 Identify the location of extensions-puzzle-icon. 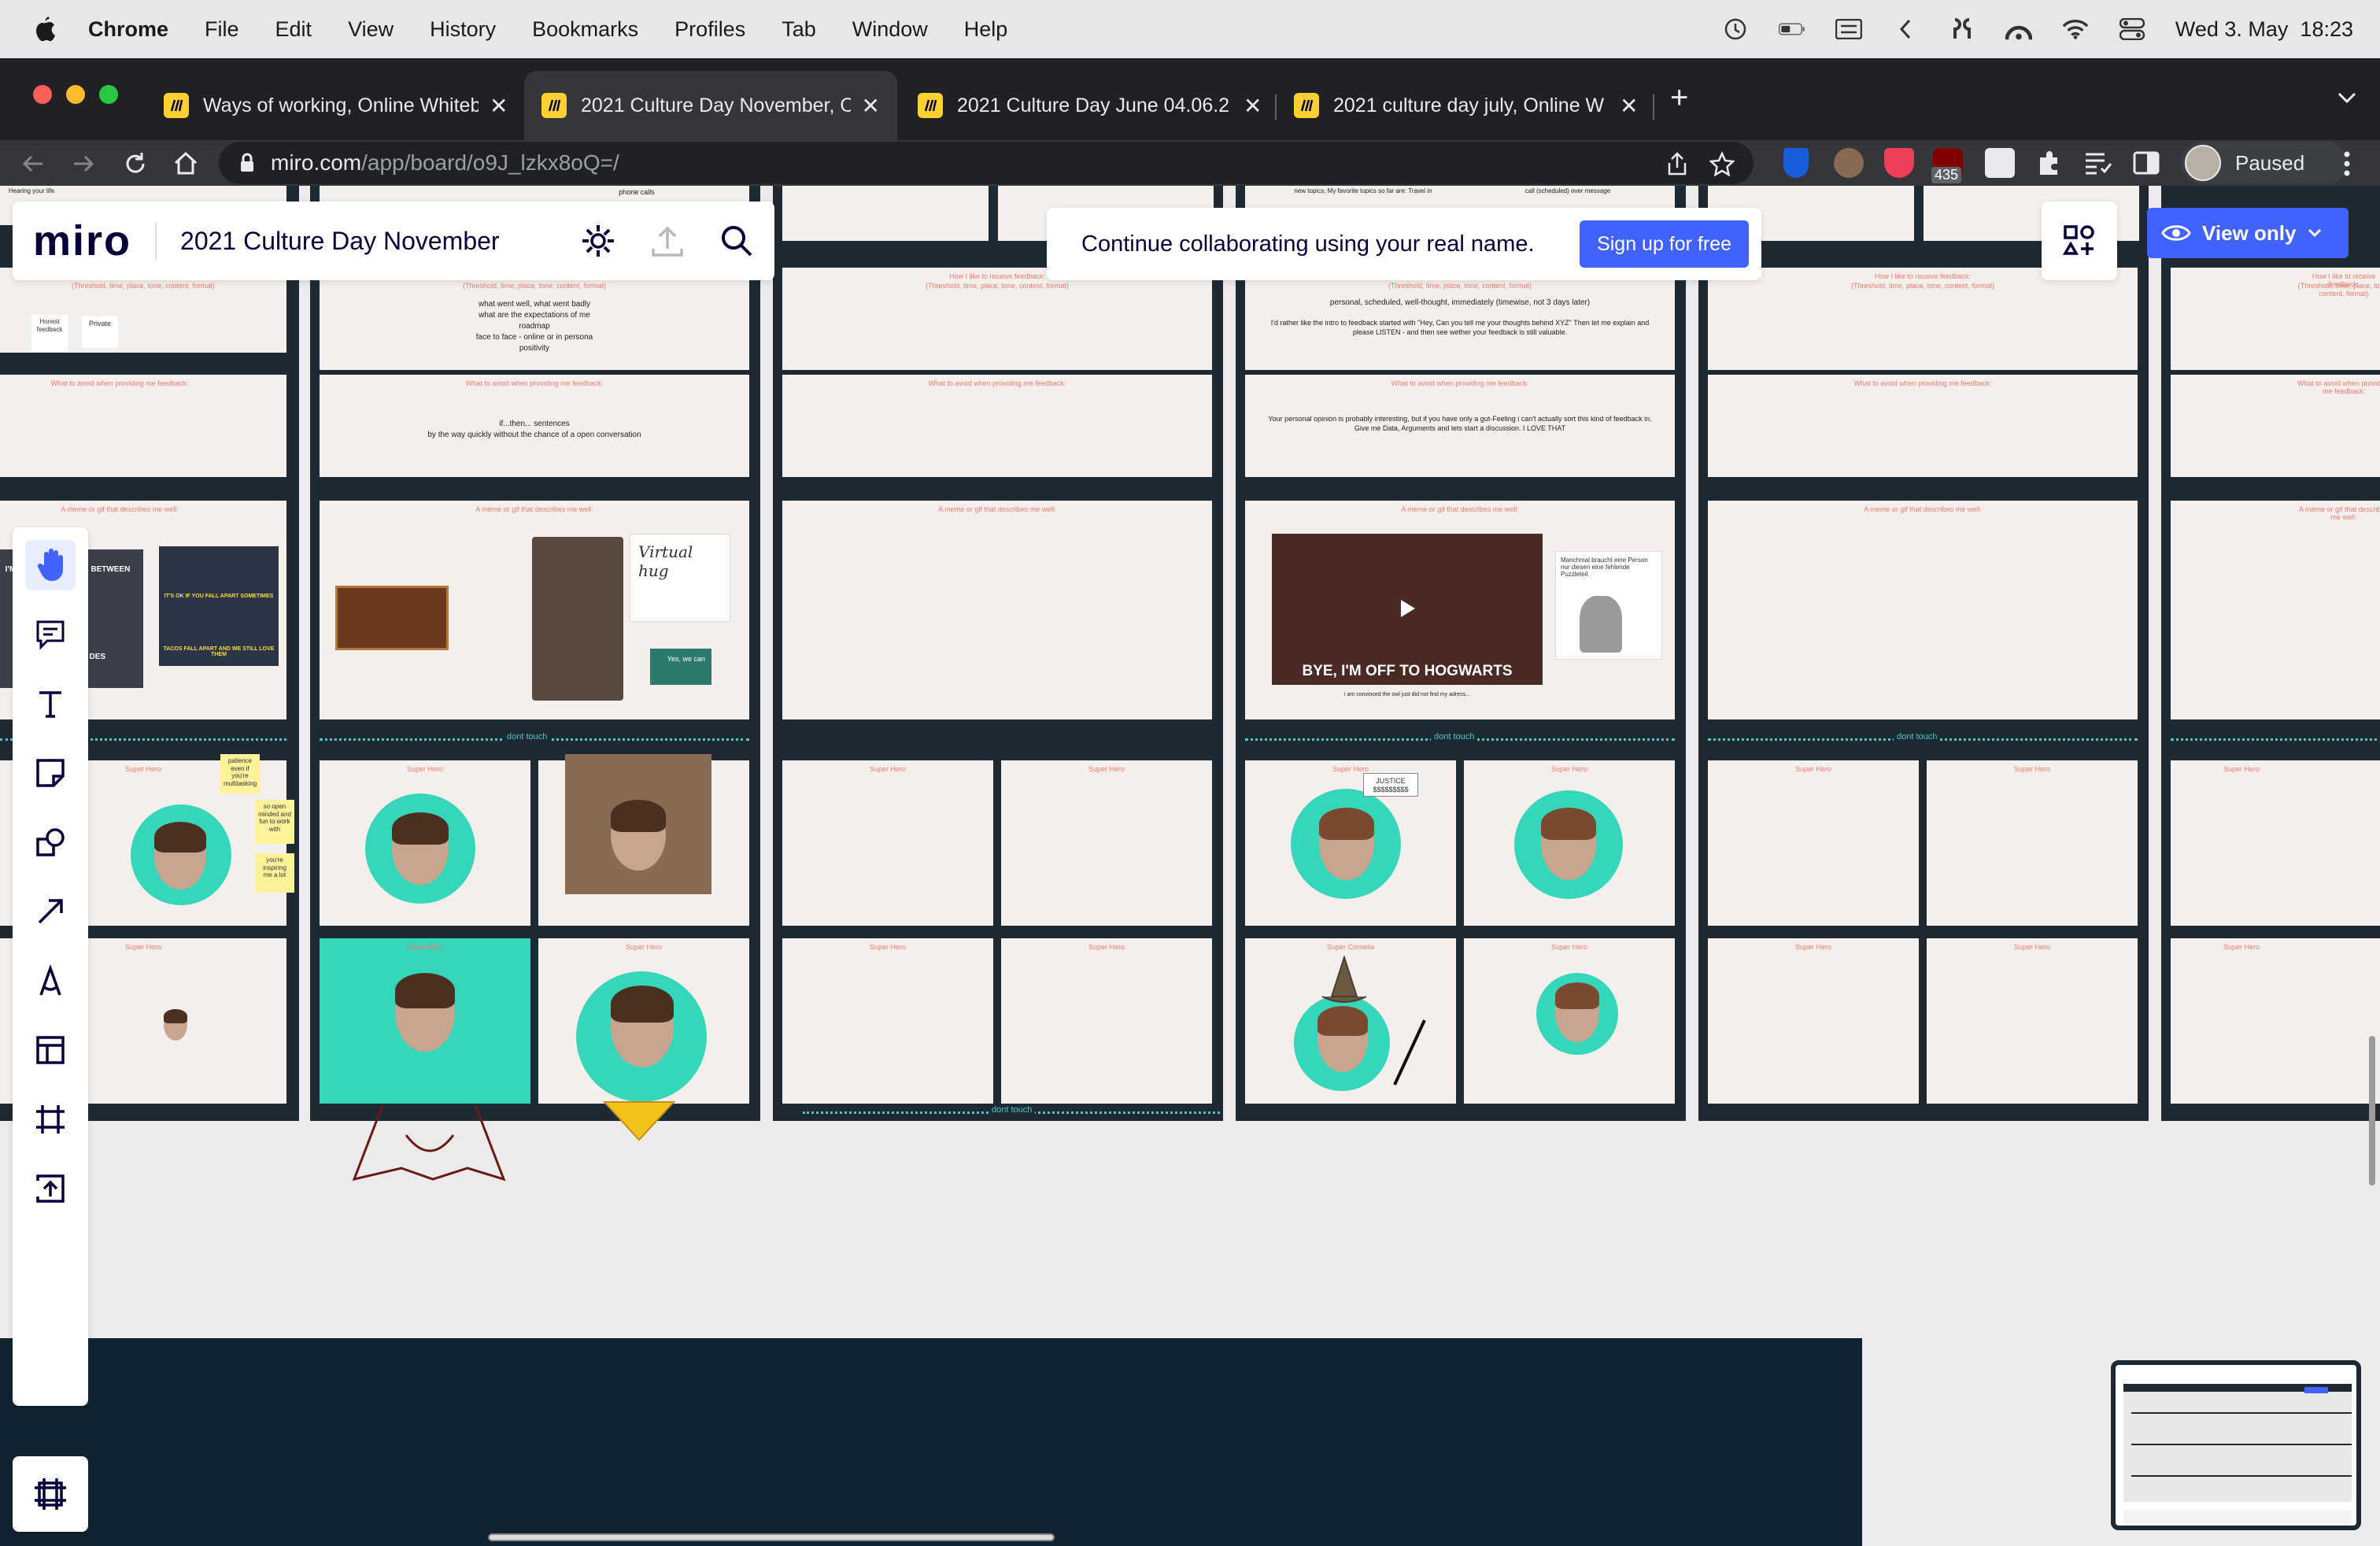
(2049, 163).